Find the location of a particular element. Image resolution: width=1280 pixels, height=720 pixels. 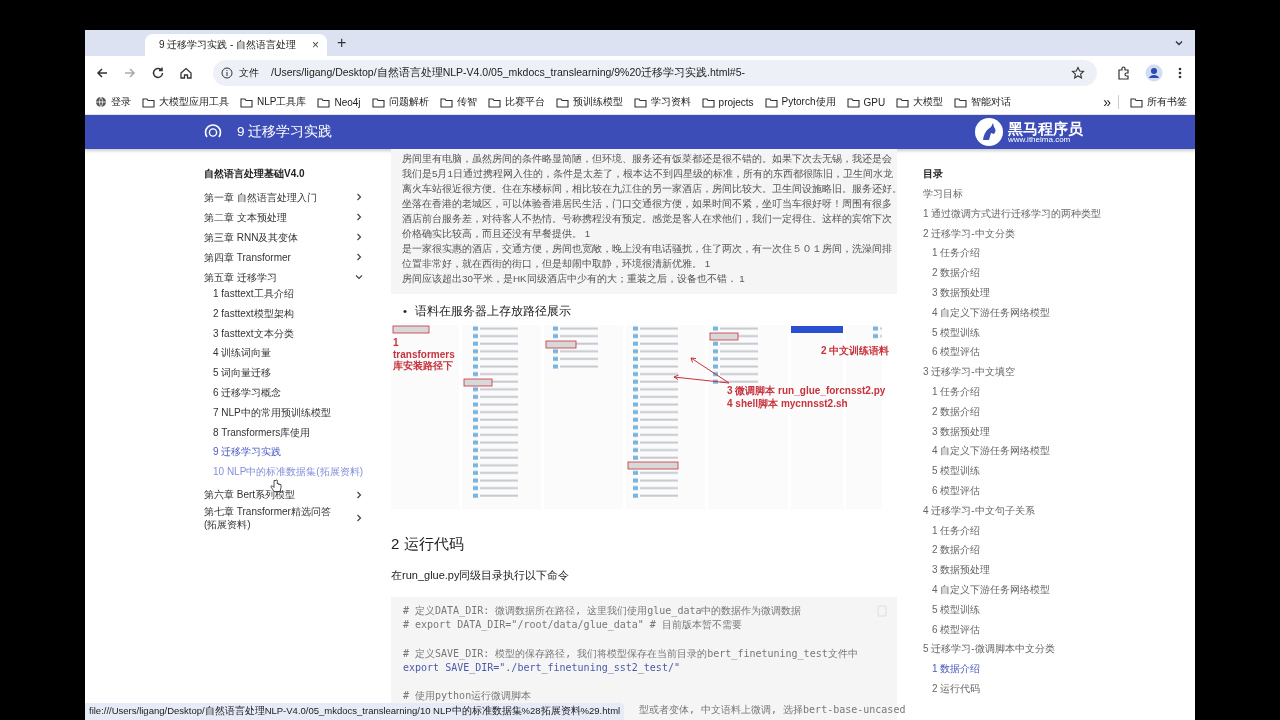

globe-icon is located at coordinates (101, 102).